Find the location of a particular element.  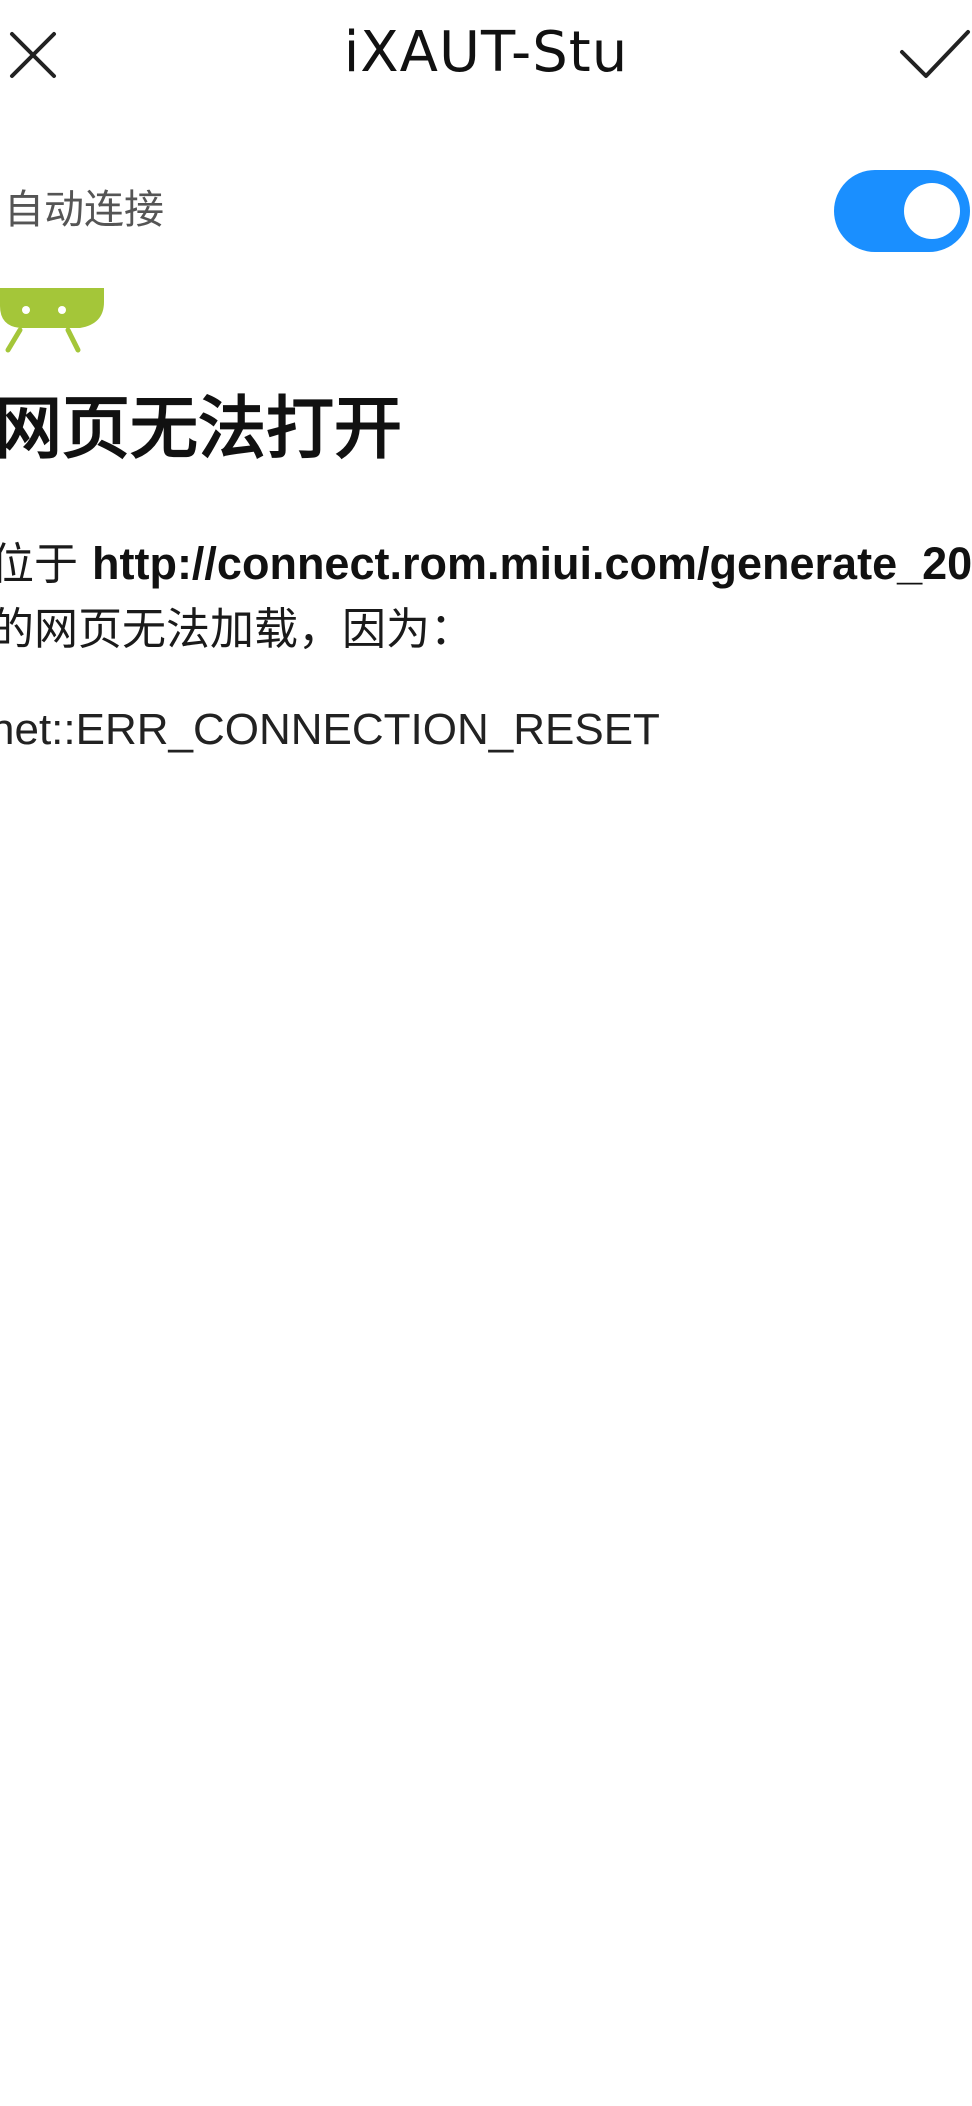

error-description-line2: 的网页无法加载，因为： is located at coordinates (237, 629).